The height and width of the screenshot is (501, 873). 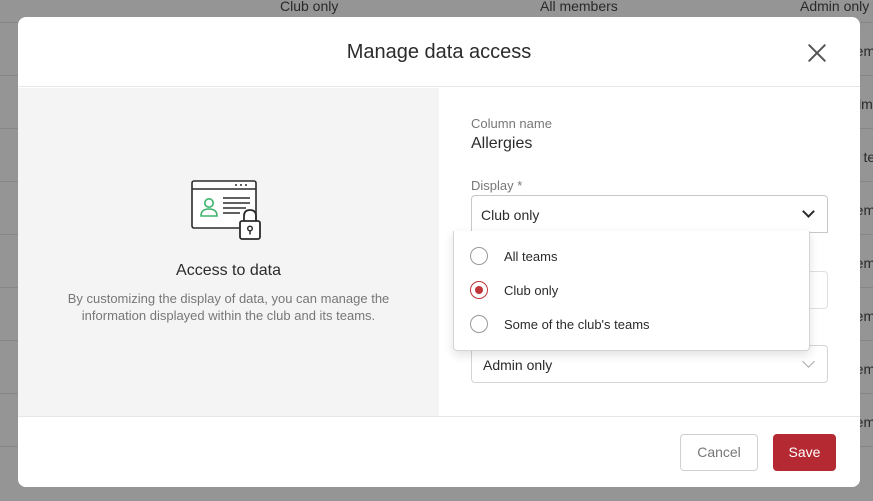 What do you see at coordinates (510, 215) in the screenshot?
I see `display-select-value: Club only` at bounding box center [510, 215].